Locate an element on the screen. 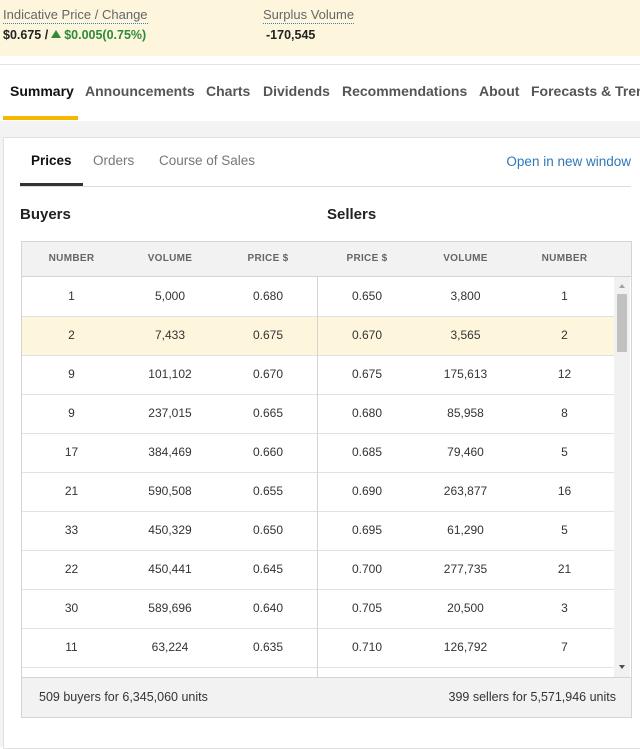 This screenshot has width=640, height=749. scrollbar-thumb is located at coordinates (622, 323).